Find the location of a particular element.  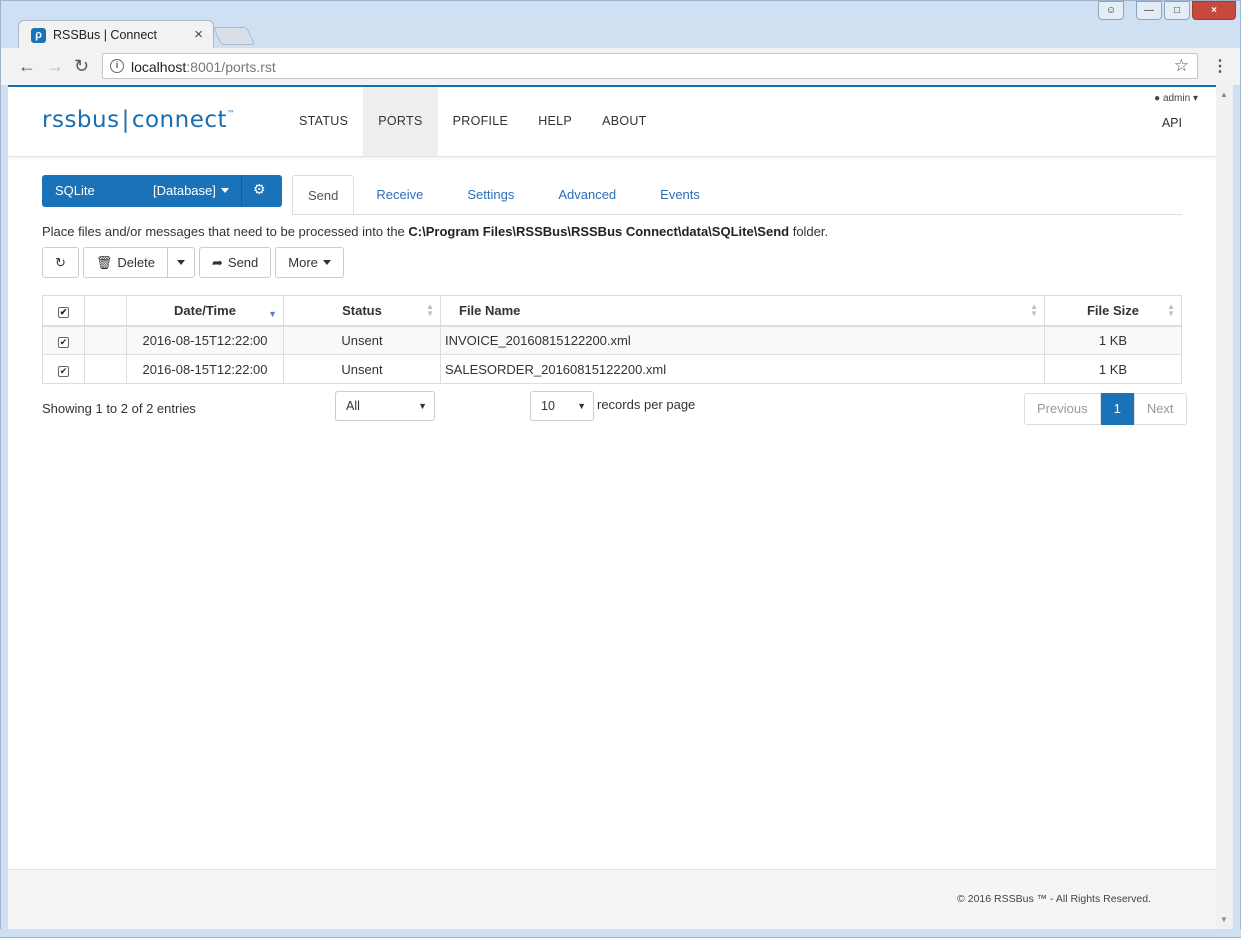

col-status: Status ▲ ▼ is located at coordinates (362, 311).